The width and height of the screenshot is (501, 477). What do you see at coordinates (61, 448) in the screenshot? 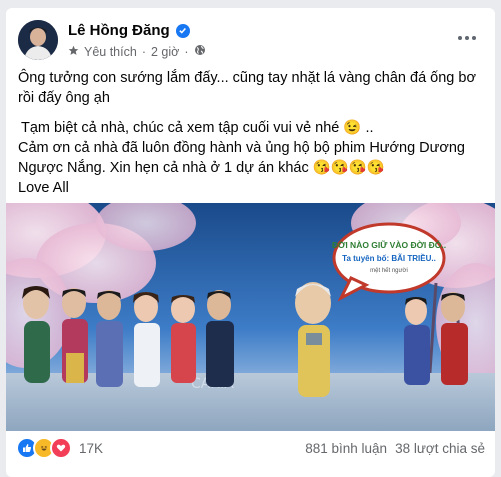
I see `love-icon` at bounding box center [61, 448].